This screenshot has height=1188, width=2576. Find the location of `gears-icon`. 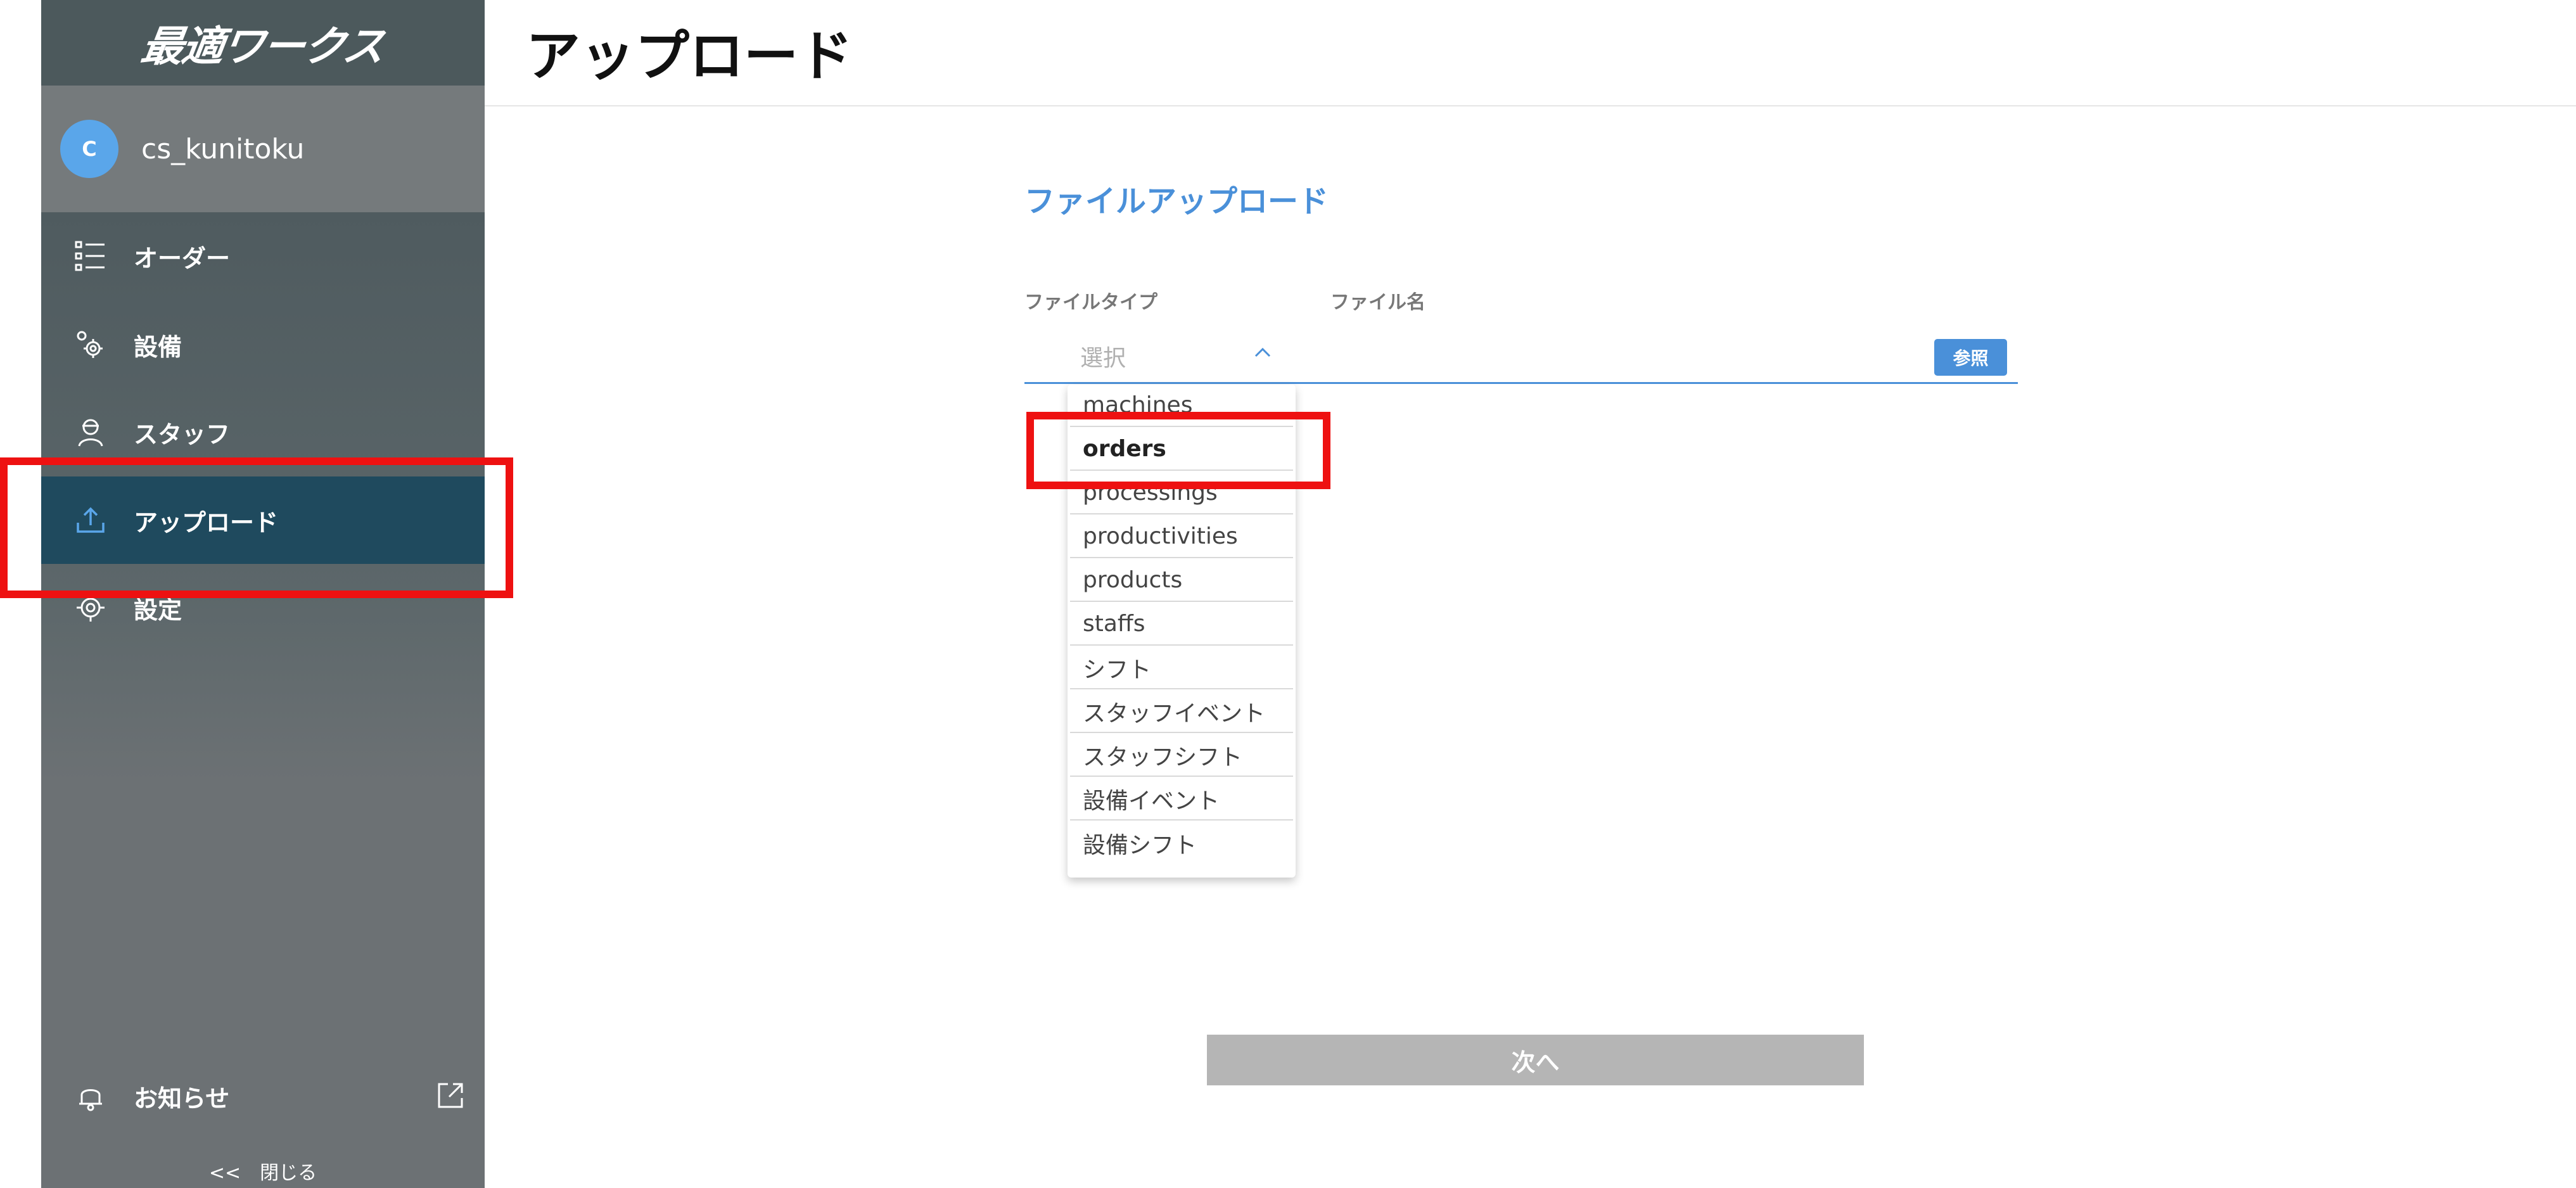

gears-icon is located at coordinates (90, 344).